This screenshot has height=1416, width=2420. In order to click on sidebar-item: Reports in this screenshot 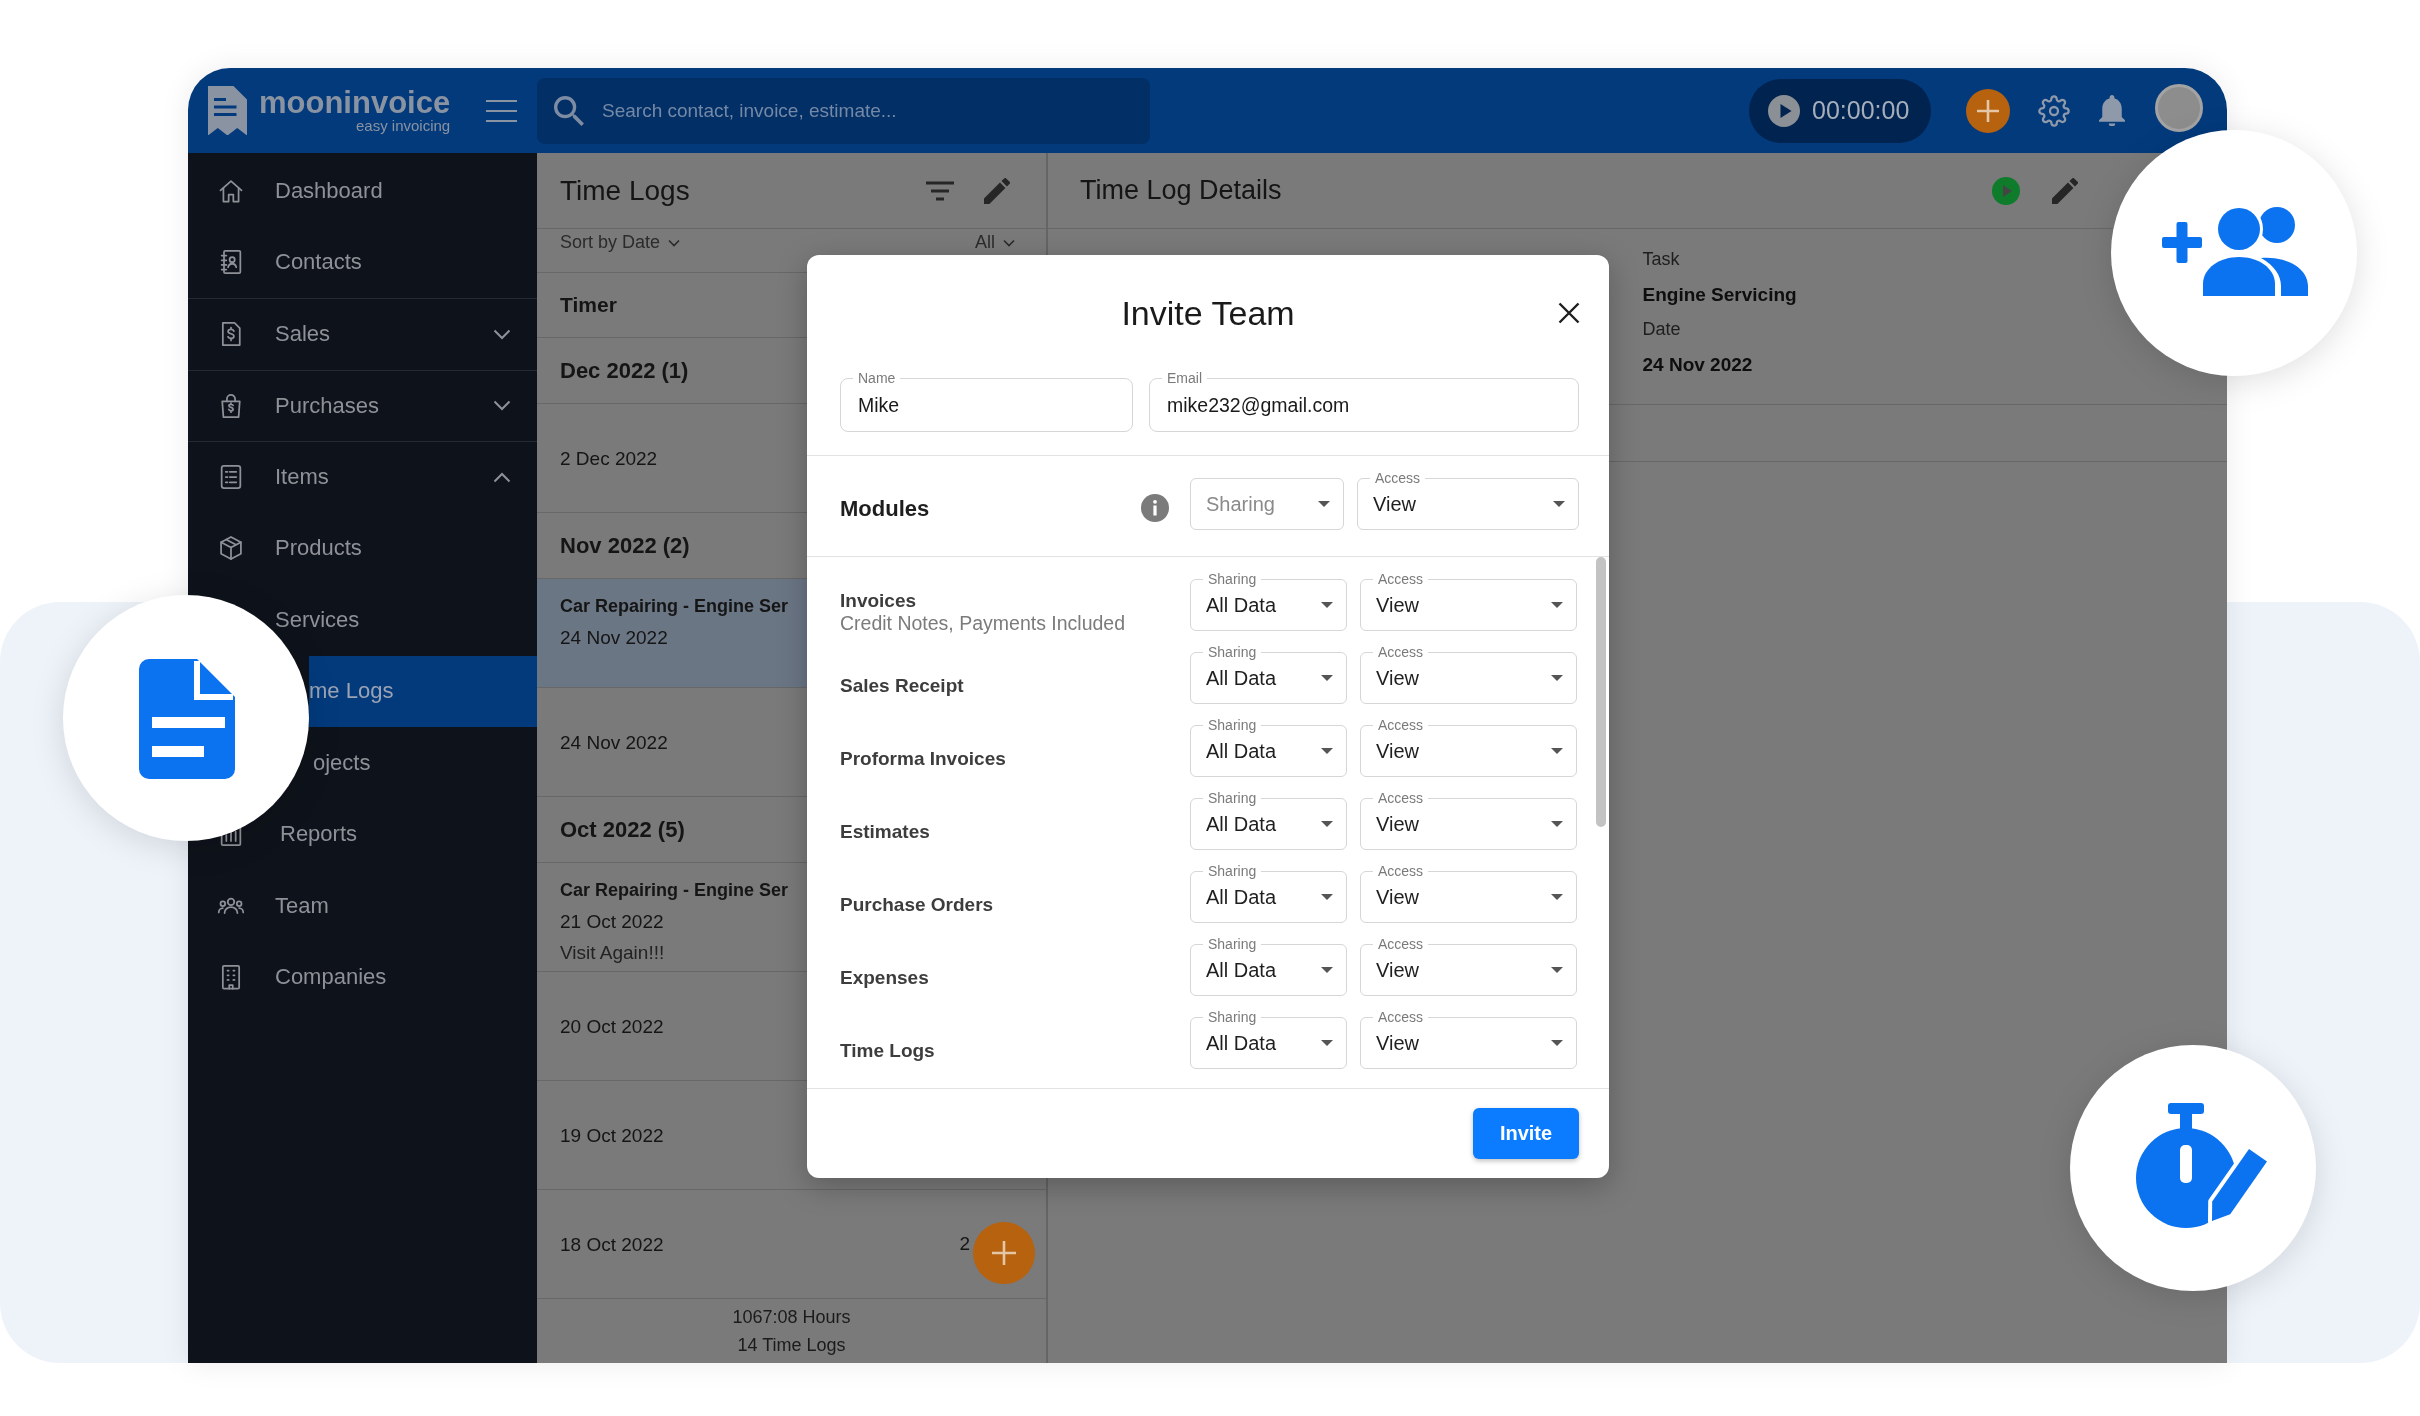, I will do `click(407, 834)`.